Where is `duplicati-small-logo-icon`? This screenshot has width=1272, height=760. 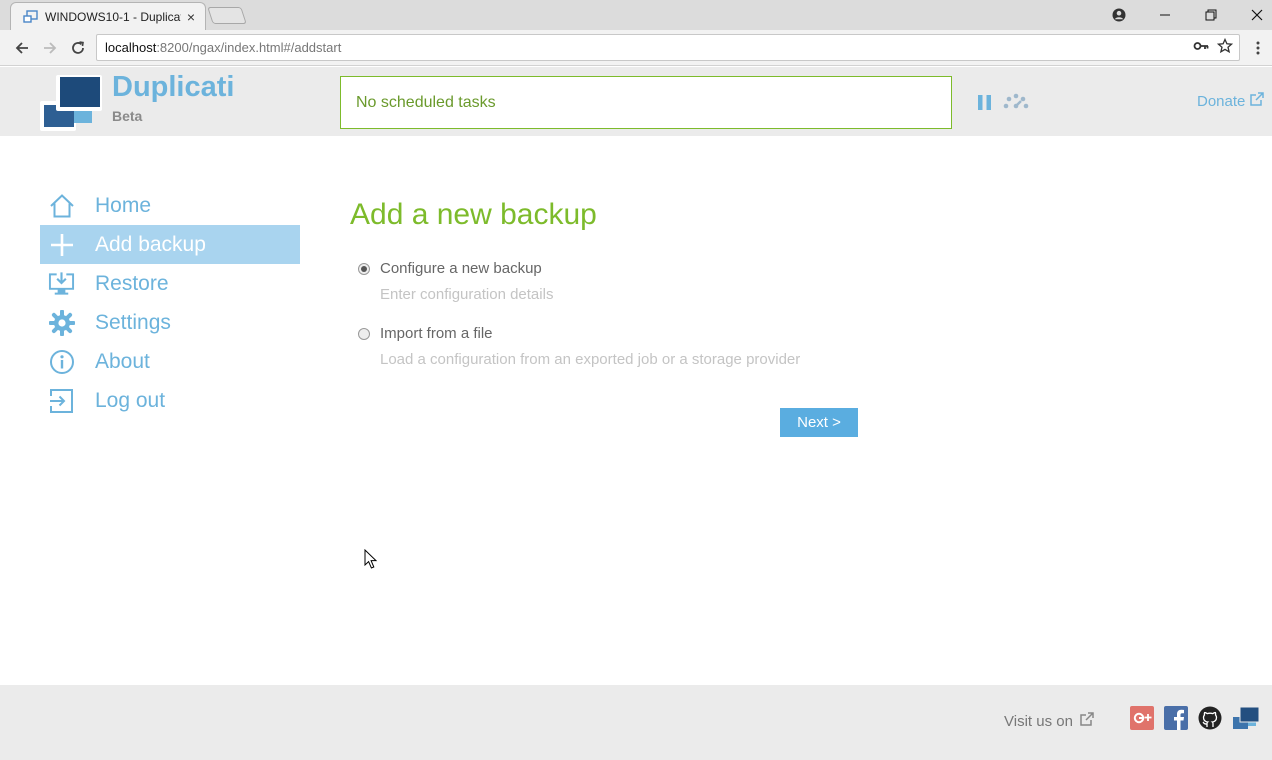 duplicati-small-logo-icon is located at coordinates (1246, 718).